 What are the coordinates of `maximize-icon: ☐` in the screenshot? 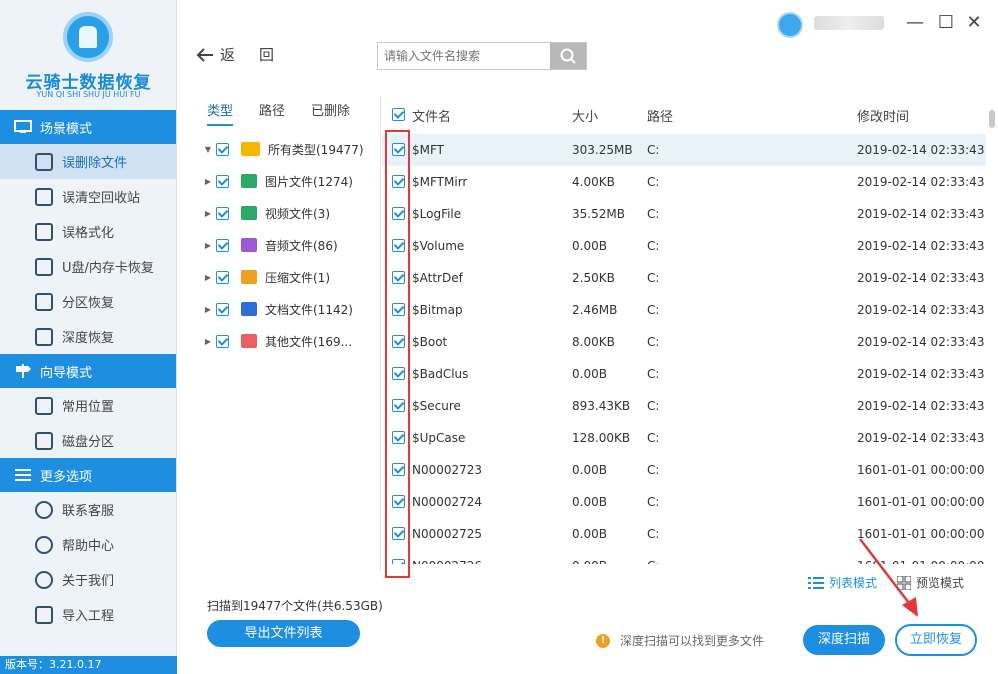 It's located at (946, 22).